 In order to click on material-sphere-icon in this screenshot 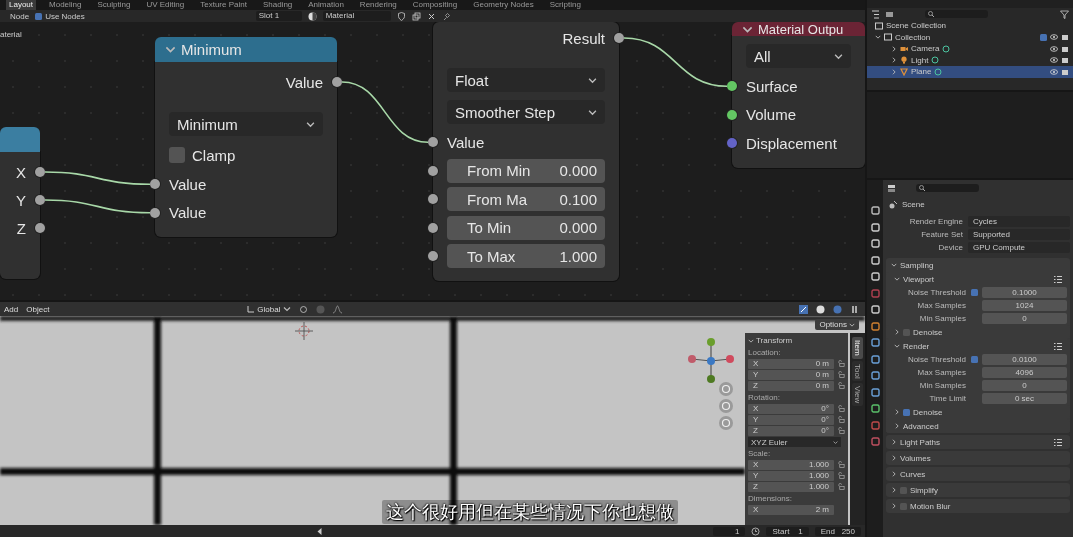, I will do `click(312, 16)`.